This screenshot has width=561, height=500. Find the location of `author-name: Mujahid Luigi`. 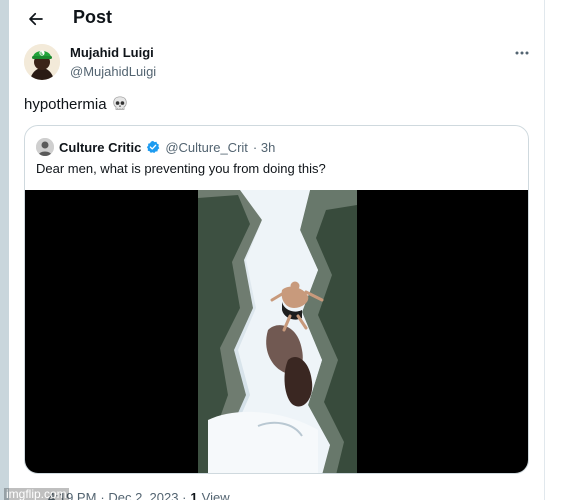

author-name: Mujahid Luigi is located at coordinates (112, 52).